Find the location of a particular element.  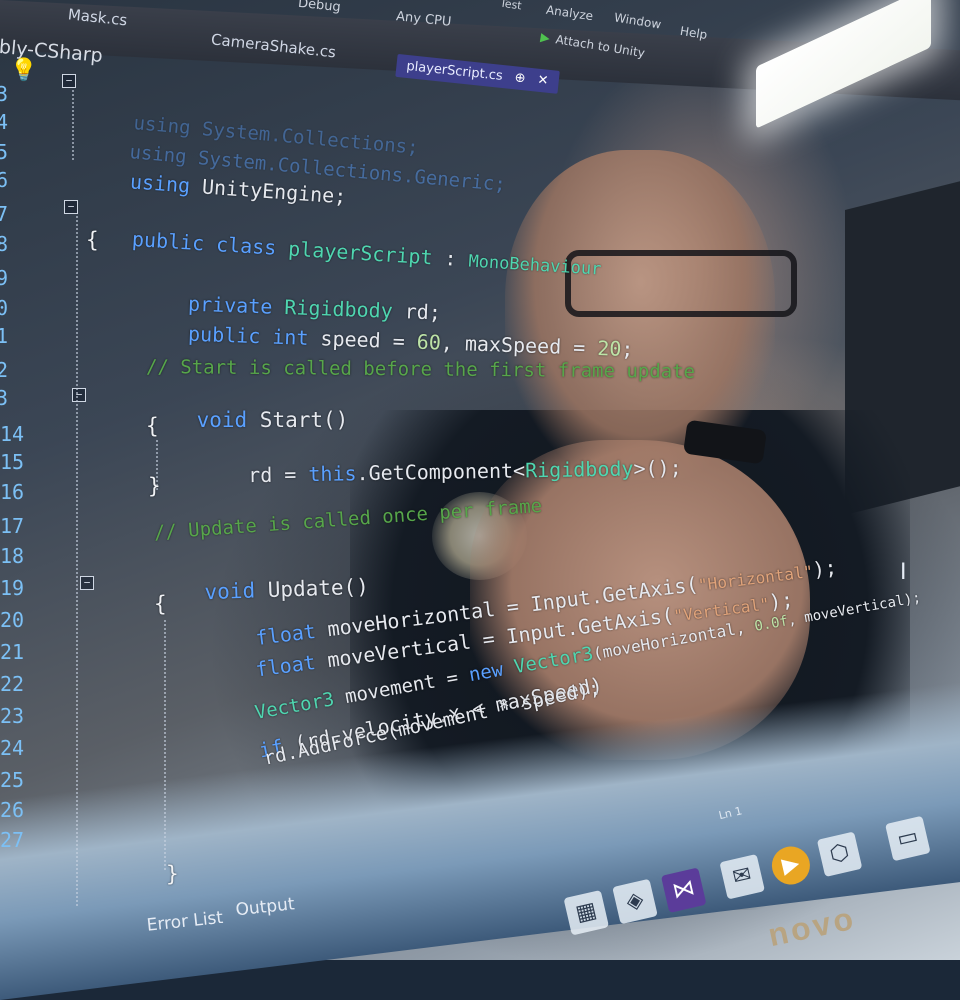

code-line-14: } is located at coordinates (154, 486).